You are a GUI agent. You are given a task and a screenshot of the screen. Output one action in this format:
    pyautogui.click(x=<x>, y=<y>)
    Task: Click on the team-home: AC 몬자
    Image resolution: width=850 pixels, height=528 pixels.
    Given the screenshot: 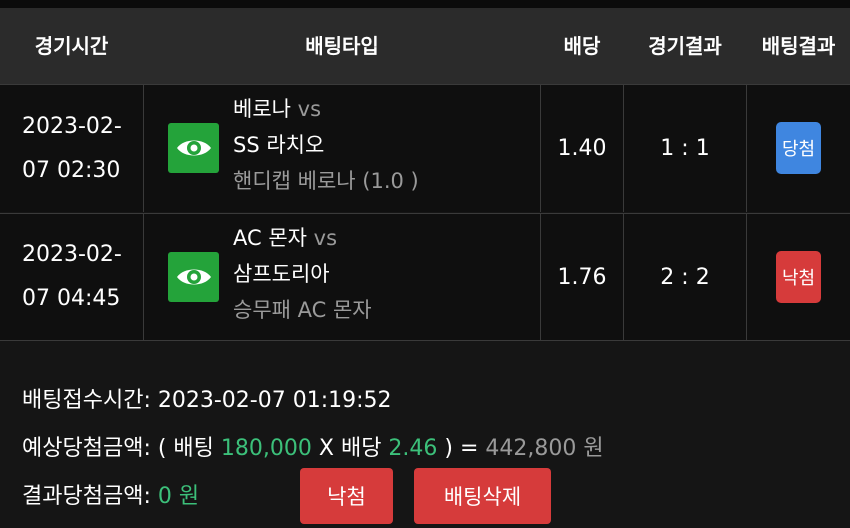 What is the action you would take?
    pyautogui.click(x=270, y=238)
    